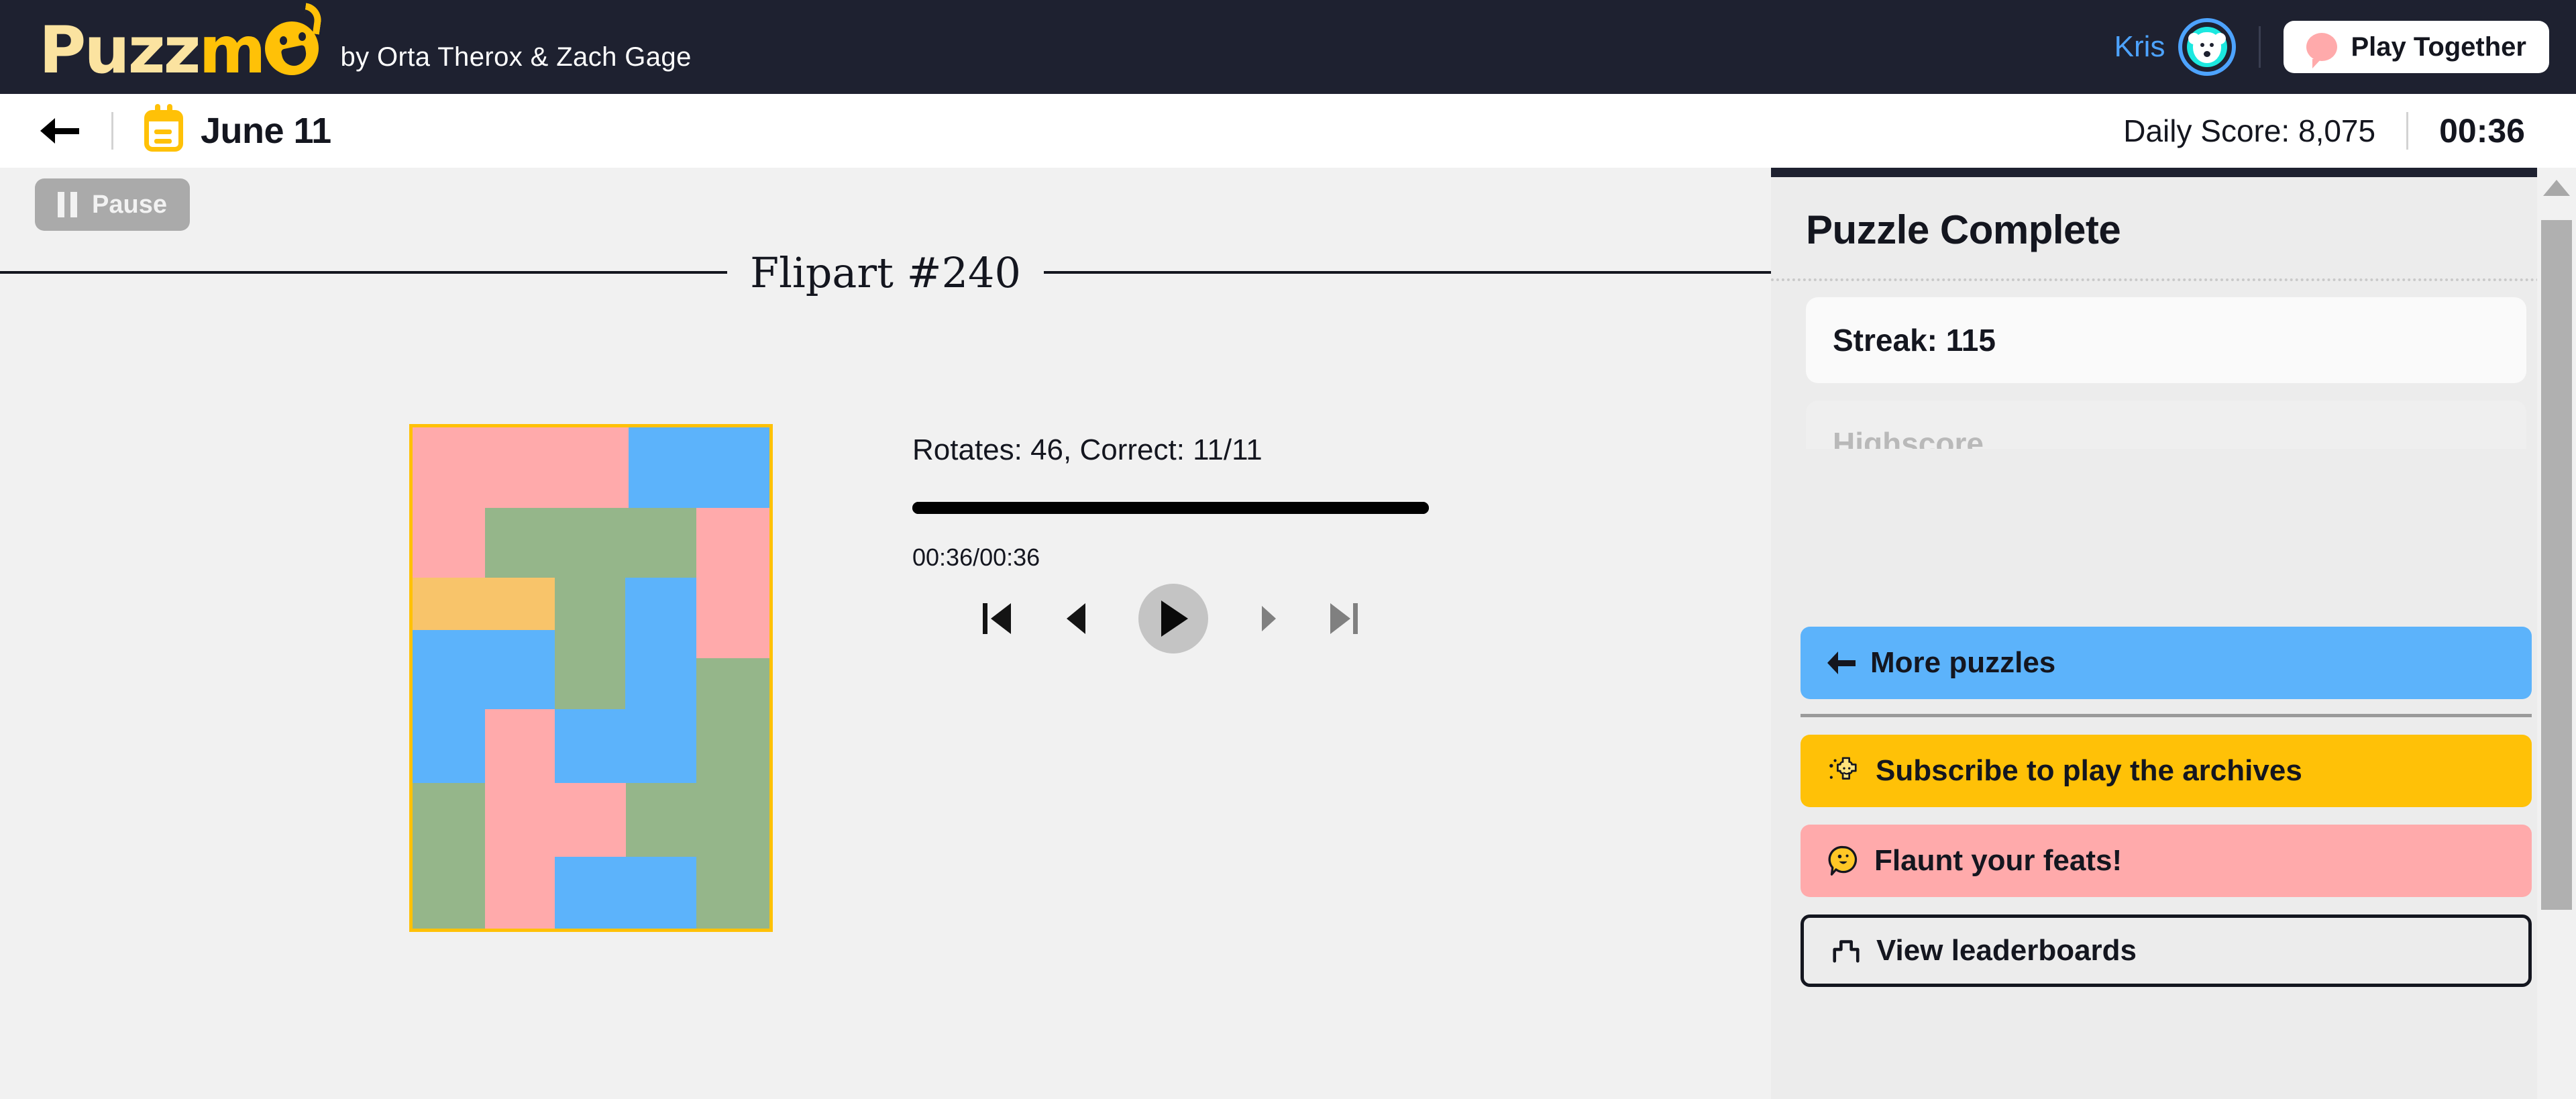 The image size is (2576, 1099). I want to click on byline-text: by Orta Therox & Zach Gage, so click(516, 57).